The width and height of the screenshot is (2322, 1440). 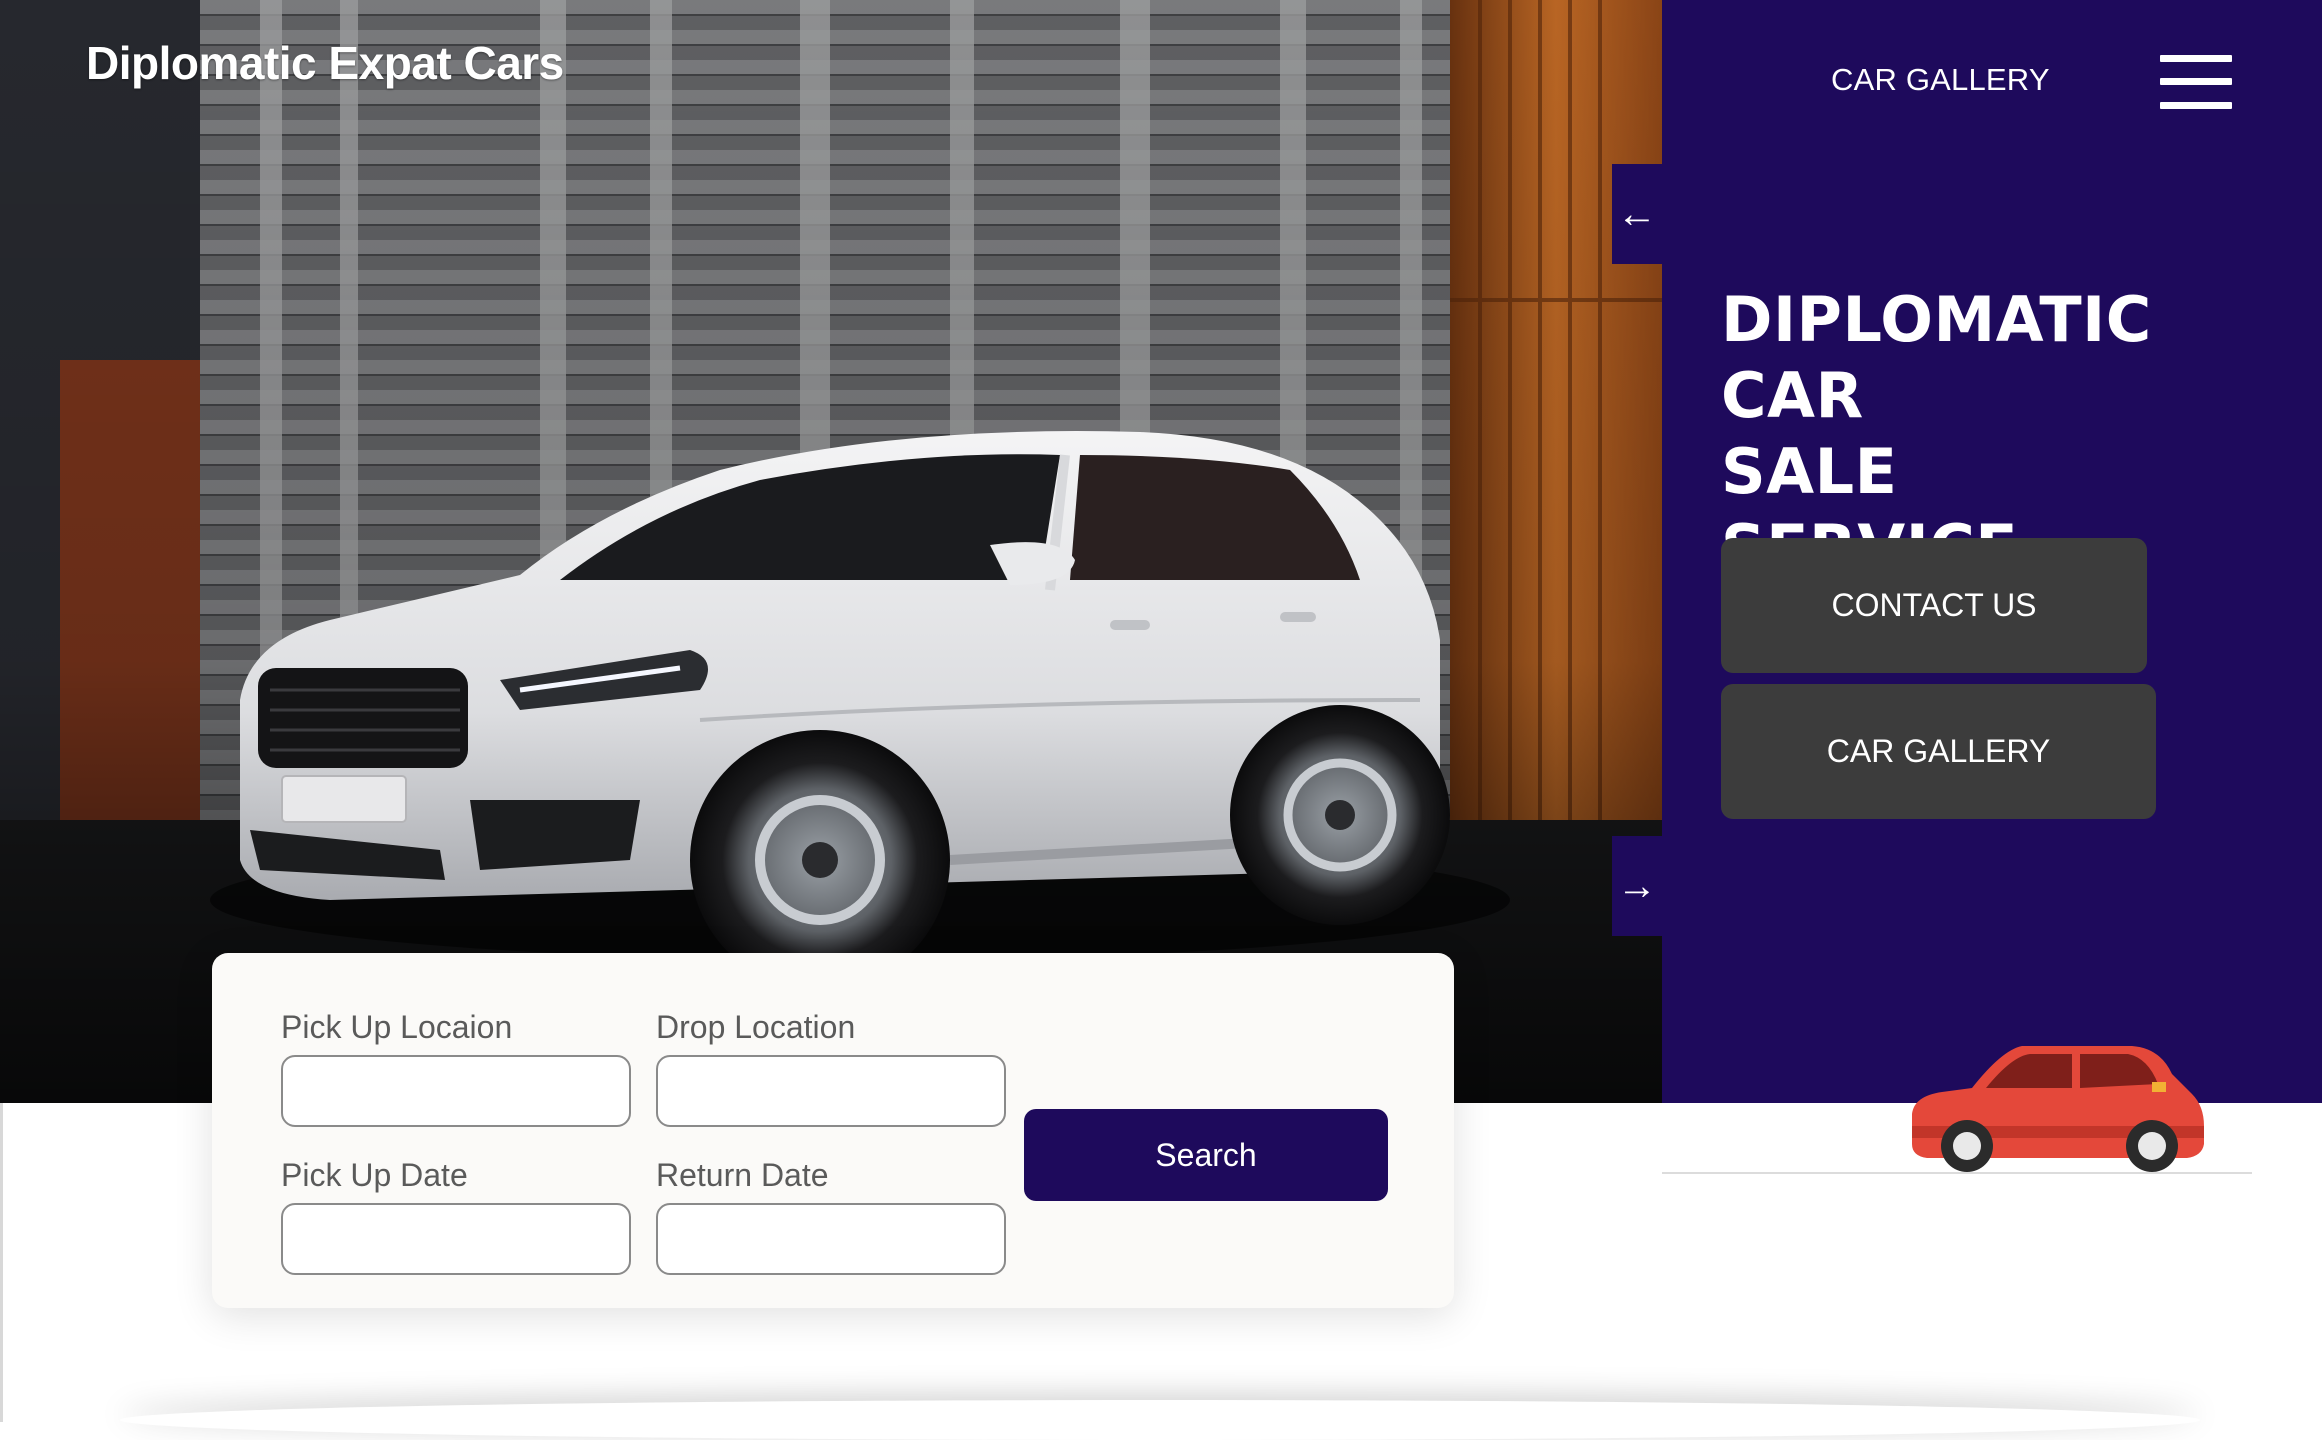 What do you see at coordinates (1809, 471) in the screenshot?
I see `headline-line: SALE` at bounding box center [1809, 471].